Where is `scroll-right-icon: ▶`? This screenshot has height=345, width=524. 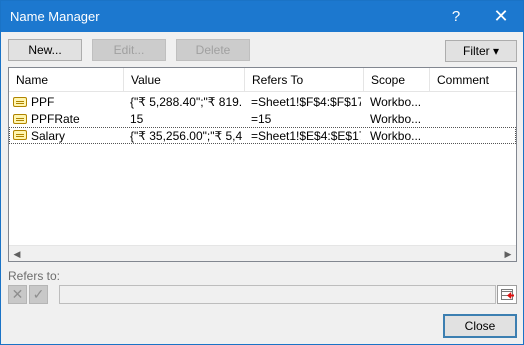
scroll-right-icon: ▶ is located at coordinates (508, 253).